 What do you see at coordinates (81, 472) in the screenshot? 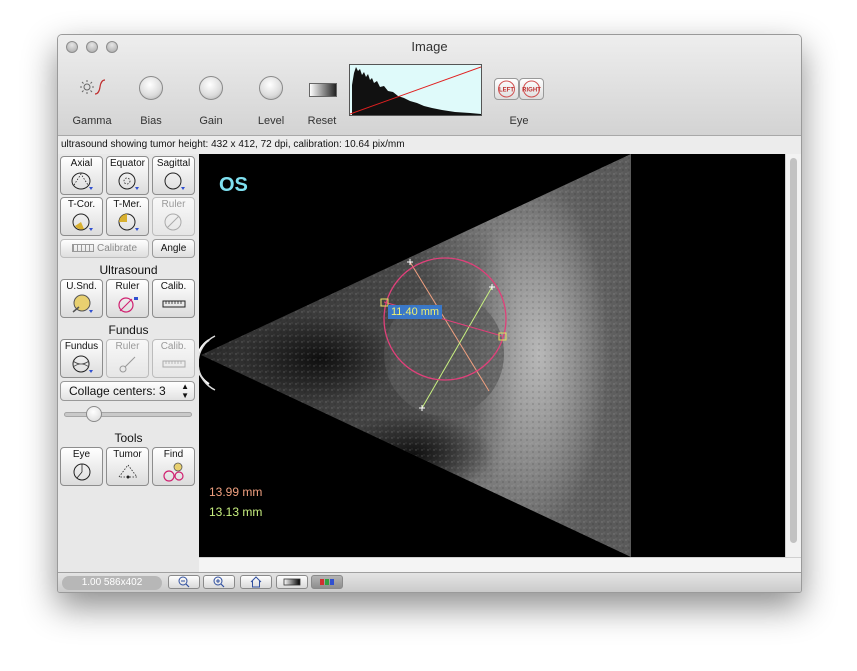
I see `eye-tool-icon` at bounding box center [81, 472].